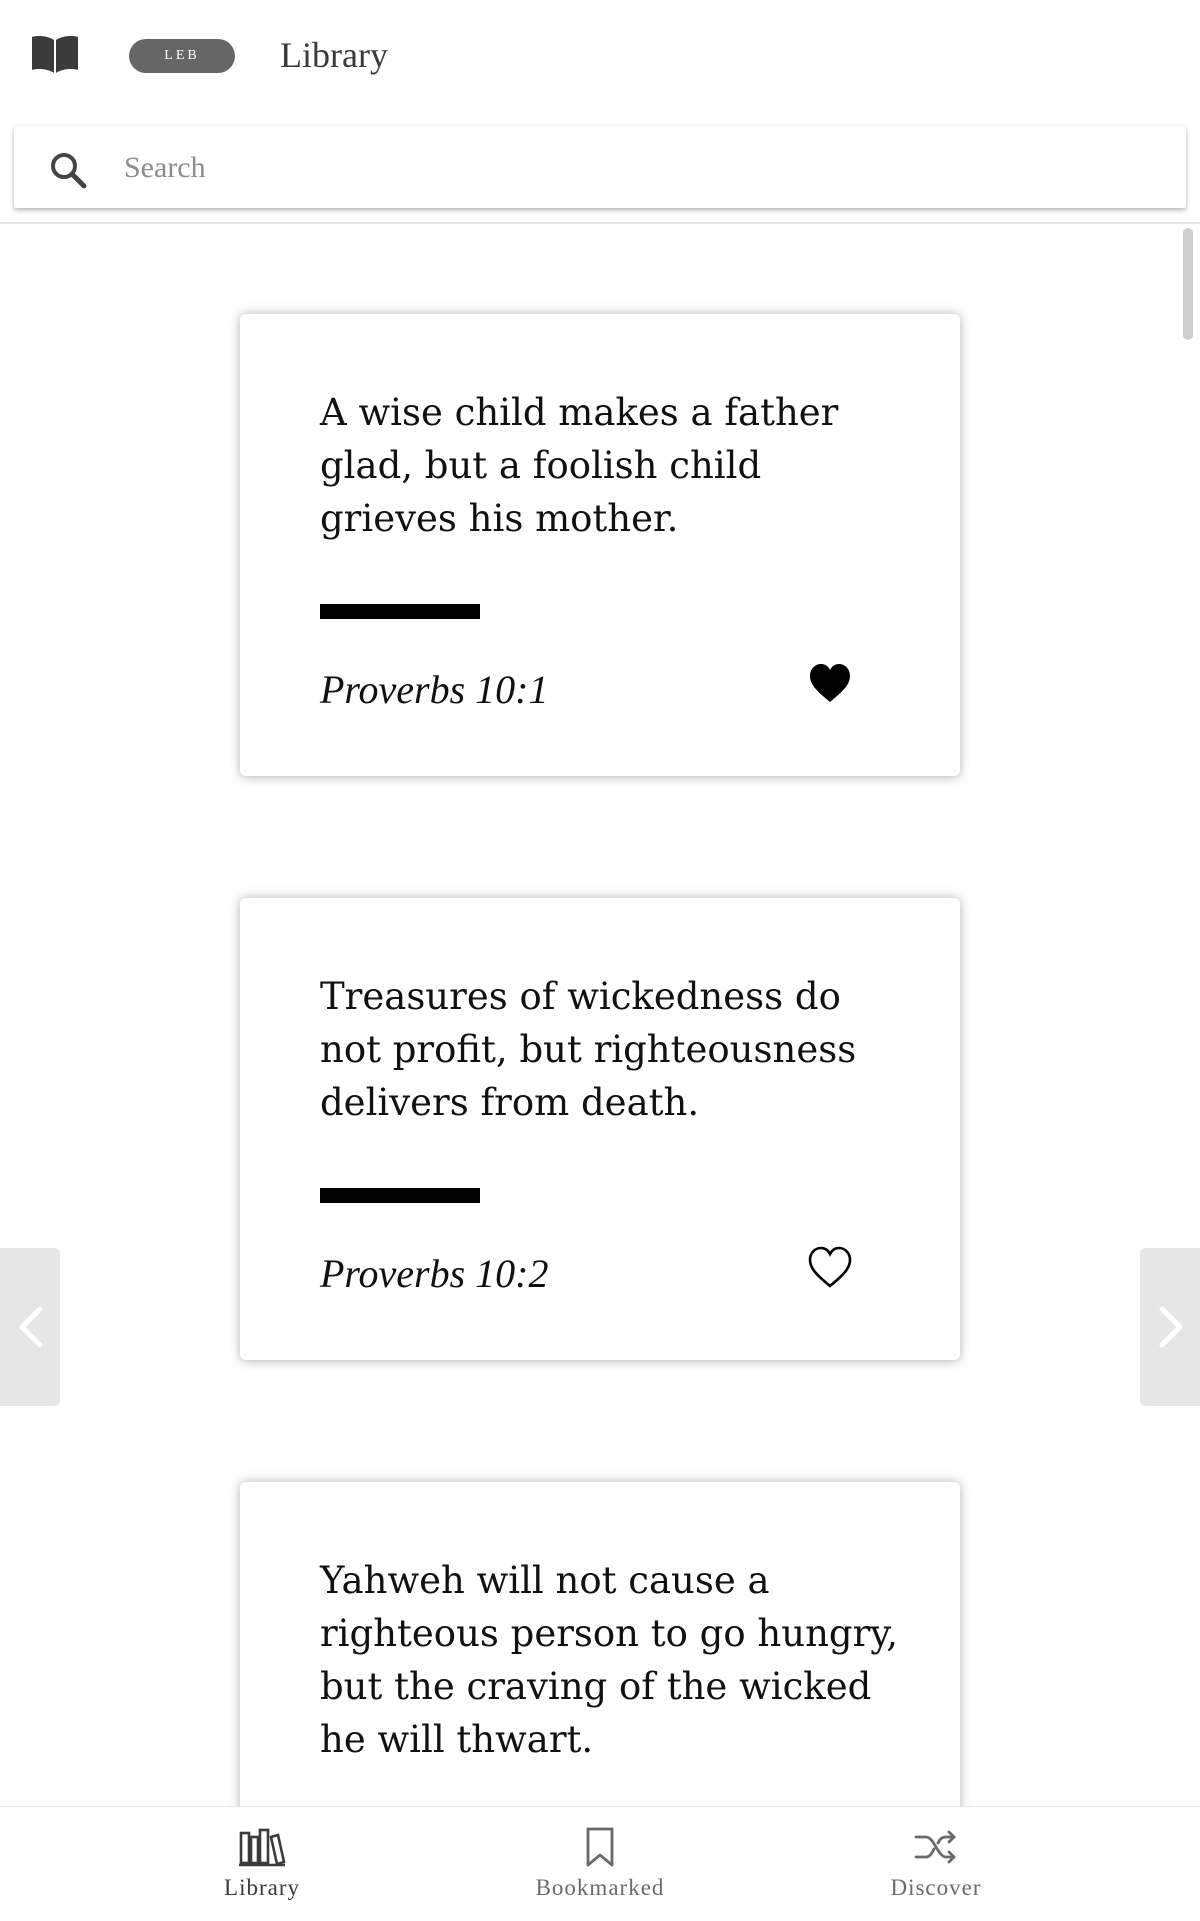 The height and width of the screenshot is (1921, 1200). Describe the element at coordinates (639, 168) in the screenshot. I see `search-input` at that location.